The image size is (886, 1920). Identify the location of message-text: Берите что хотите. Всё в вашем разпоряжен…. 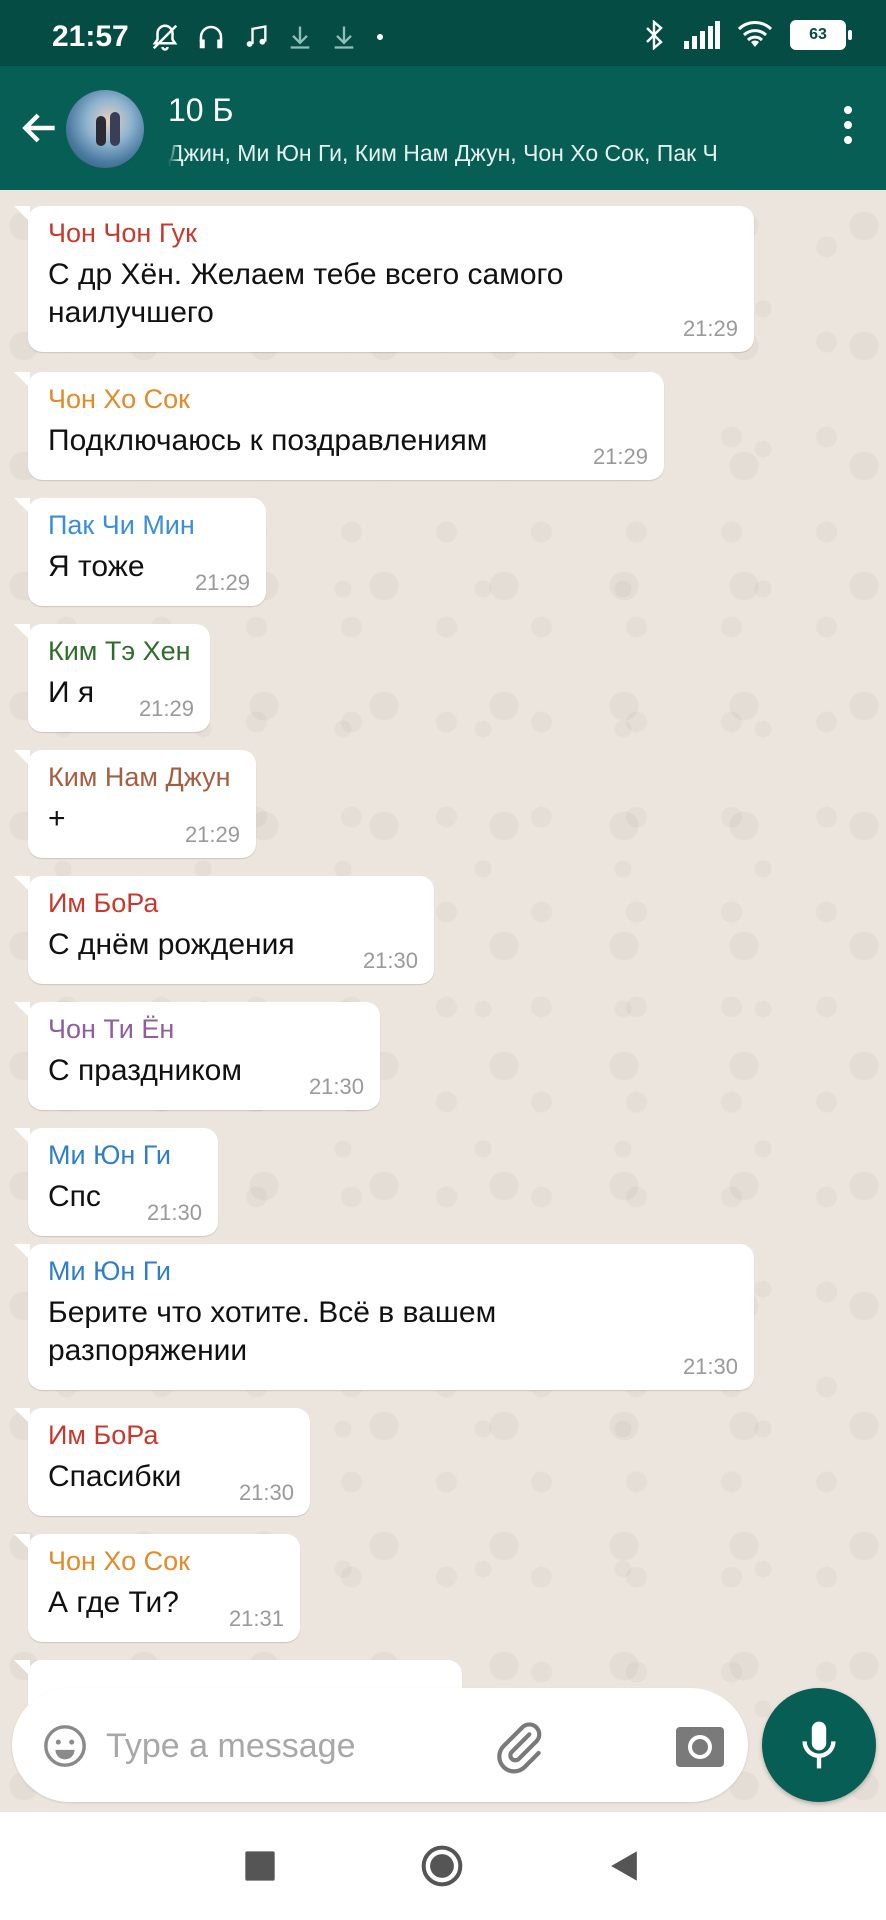
(272, 1331).